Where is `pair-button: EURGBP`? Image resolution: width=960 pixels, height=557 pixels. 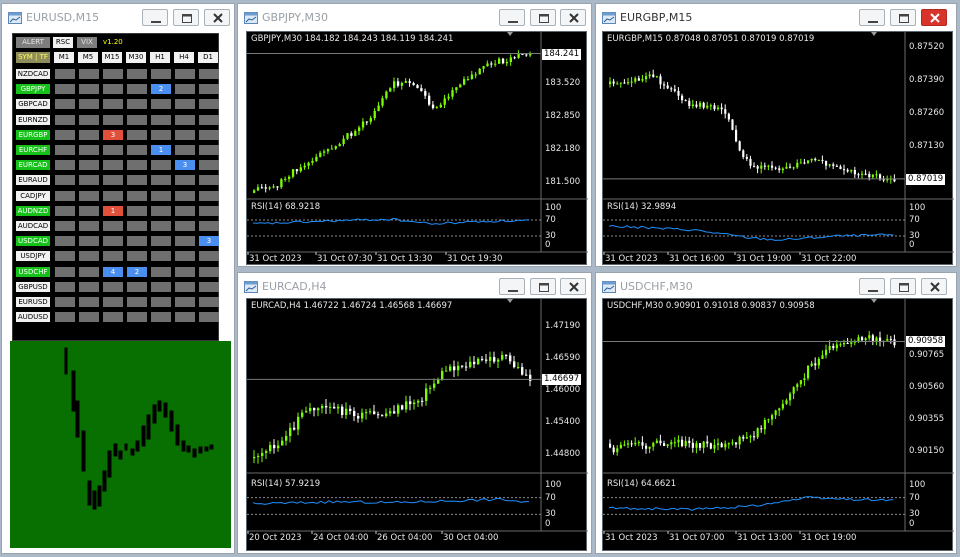
pair-button: EURGBP is located at coordinates (33, 134).